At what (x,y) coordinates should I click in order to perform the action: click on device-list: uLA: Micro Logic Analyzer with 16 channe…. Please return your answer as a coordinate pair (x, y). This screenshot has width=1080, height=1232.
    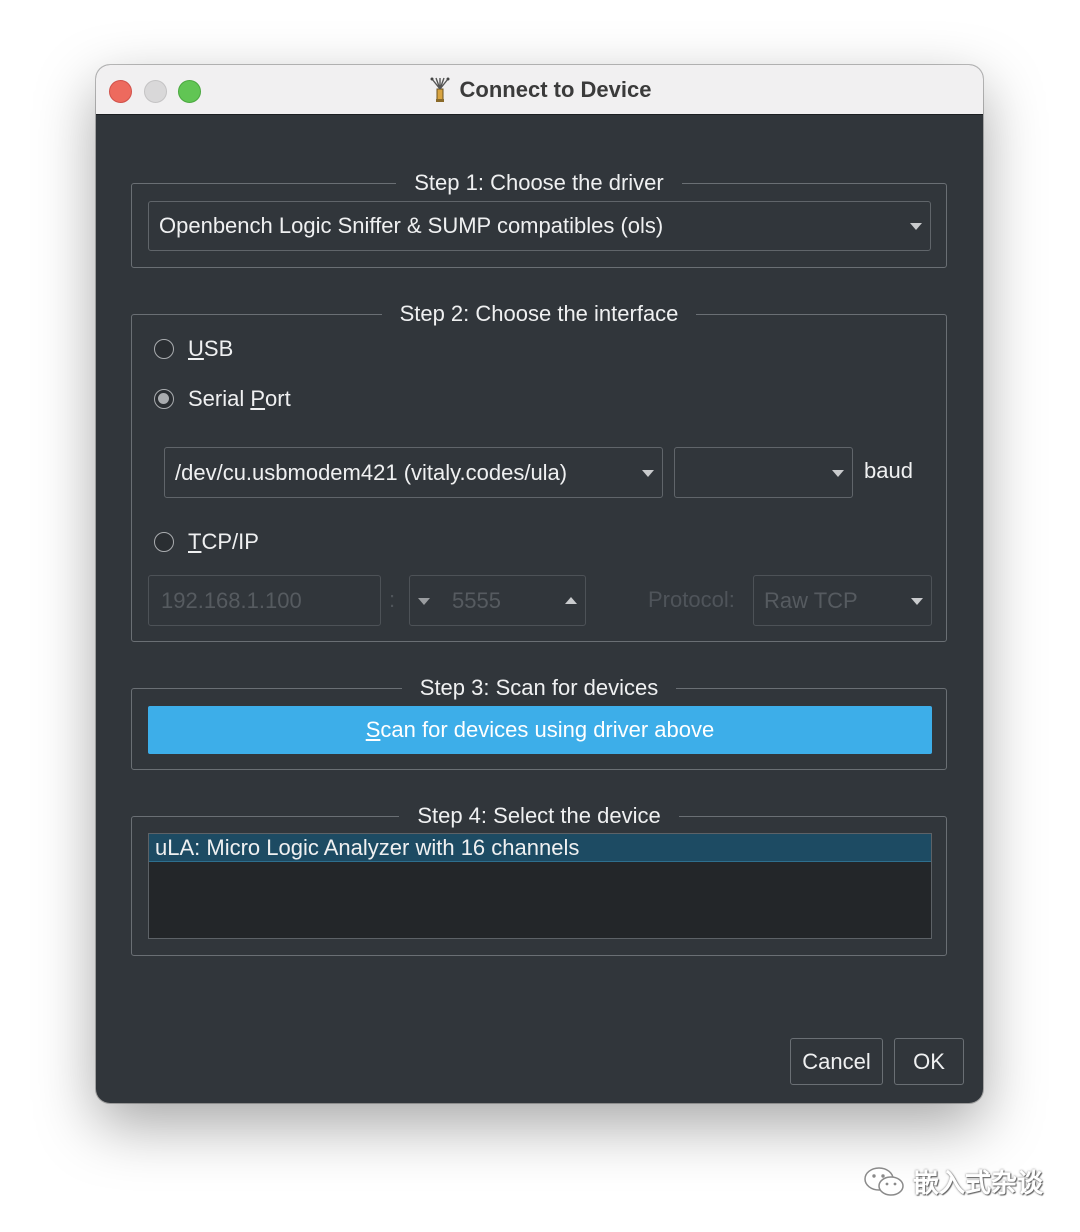
    Looking at the image, I should click on (540, 886).